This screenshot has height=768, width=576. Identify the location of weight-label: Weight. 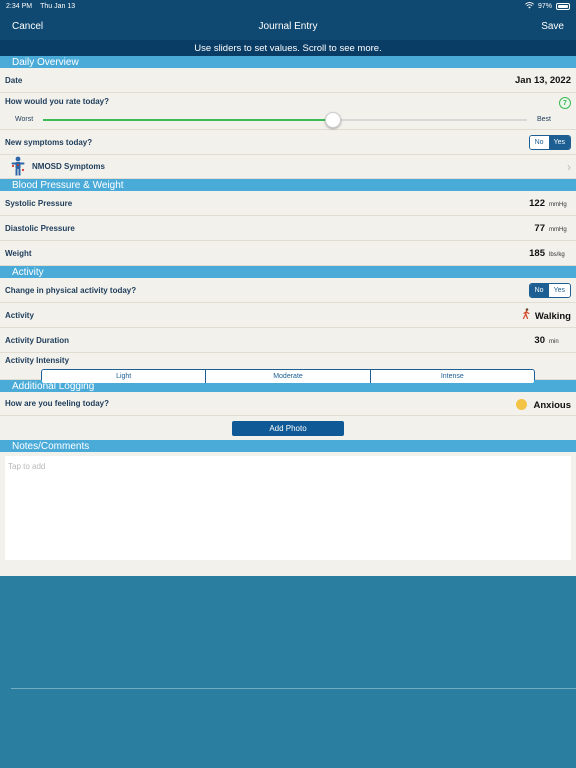
(18, 253).